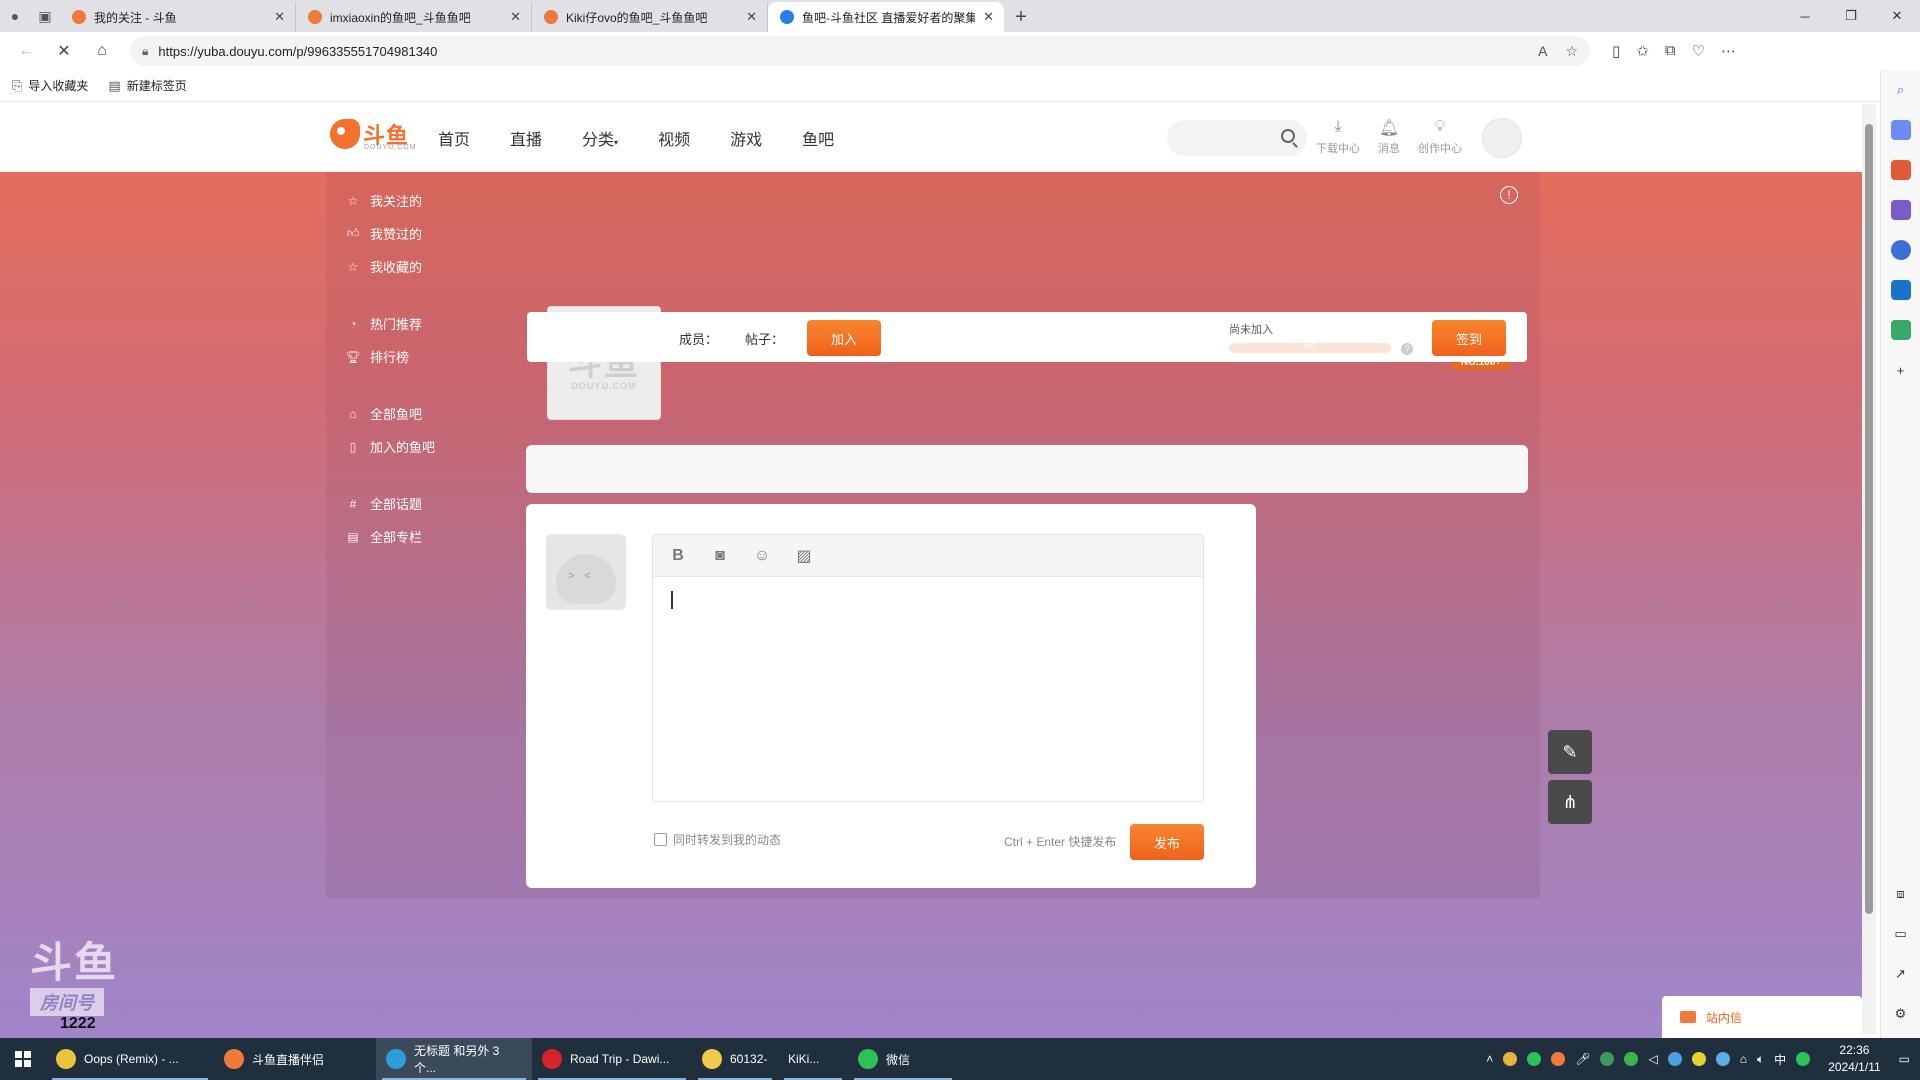 The height and width of the screenshot is (1080, 1920). I want to click on shopping-icon, so click(1900, 130).